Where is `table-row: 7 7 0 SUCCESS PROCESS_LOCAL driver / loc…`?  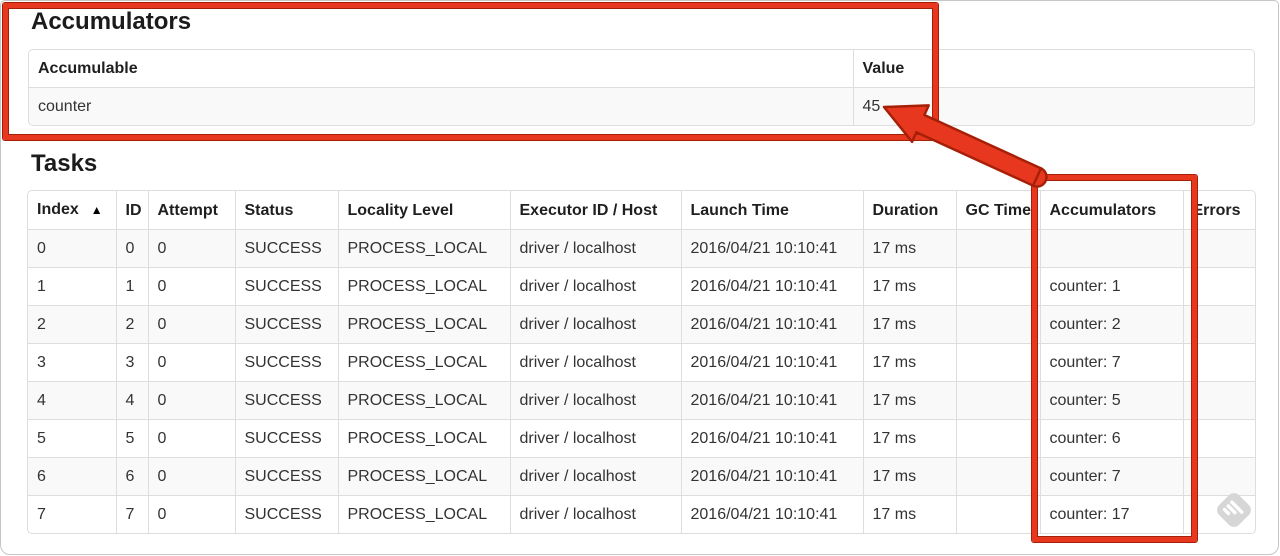 table-row: 7 7 0 SUCCESS PROCESS_LOCAL driver / loc… is located at coordinates (641, 514).